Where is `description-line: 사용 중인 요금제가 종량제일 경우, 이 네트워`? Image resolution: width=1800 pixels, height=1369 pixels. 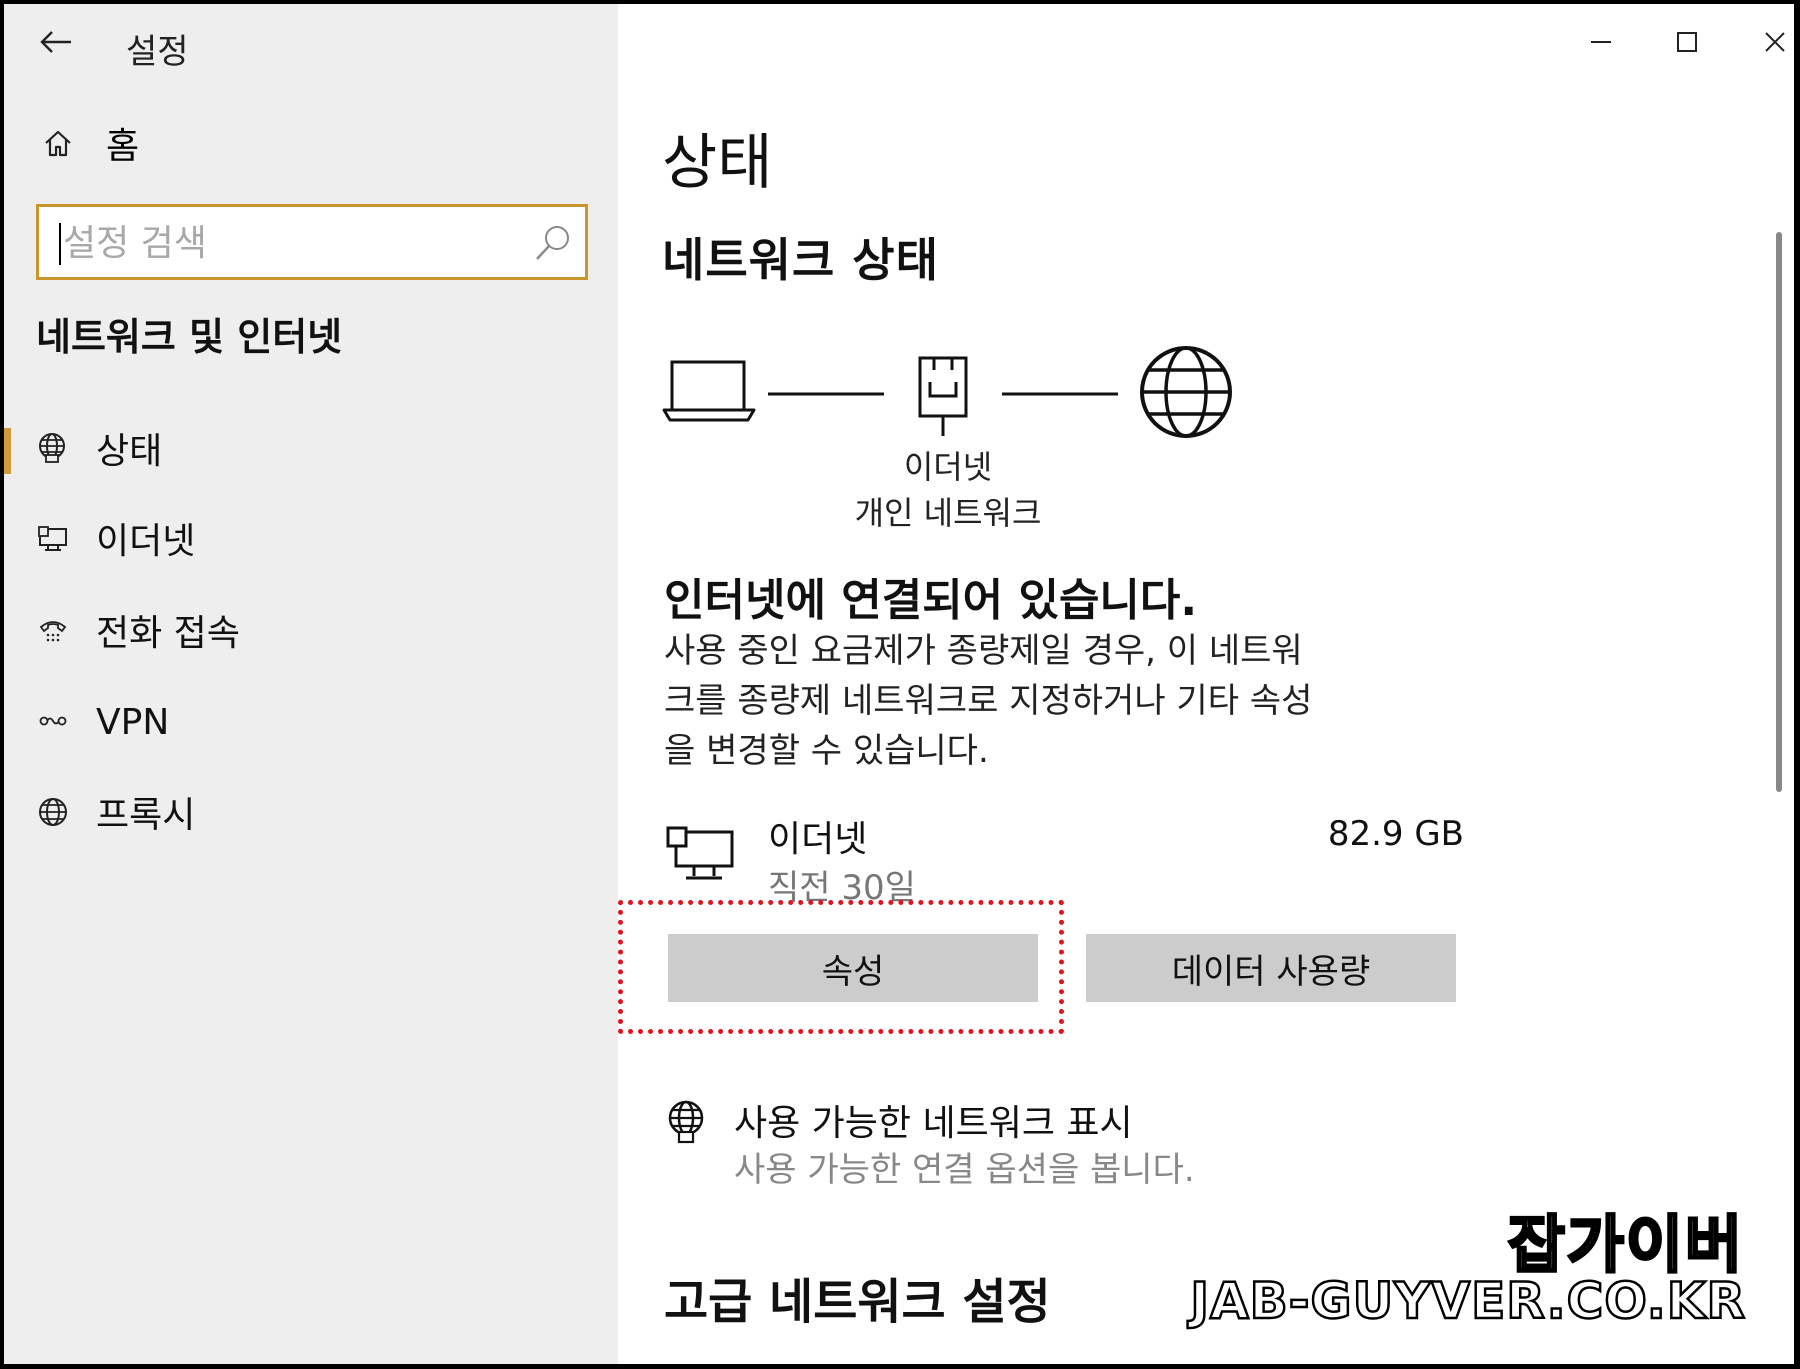 description-line: 사용 중인 요금제가 종량제일 경우, 이 네트워 is located at coordinates (983, 651).